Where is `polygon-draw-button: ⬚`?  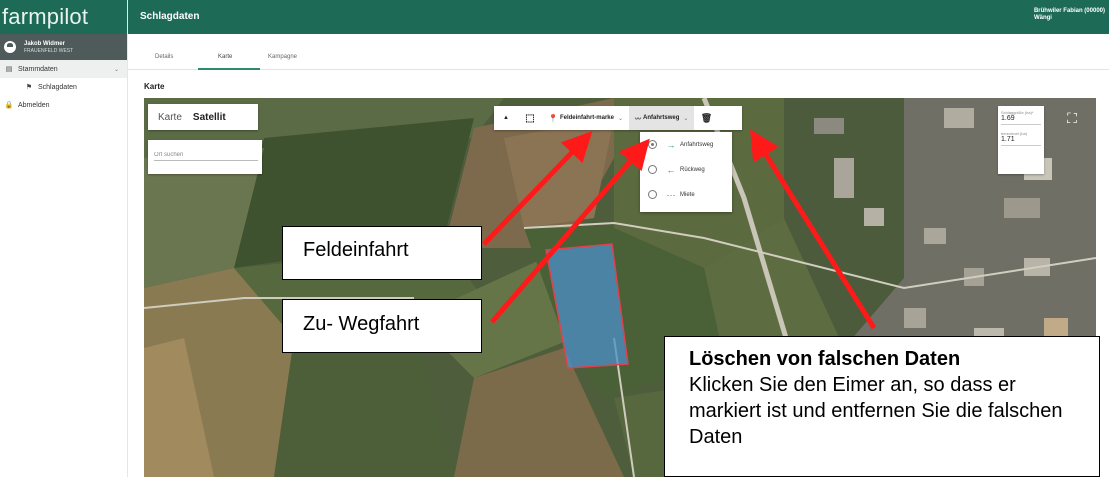
polygon-draw-button: ⬚ is located at coordinates (530, 118).